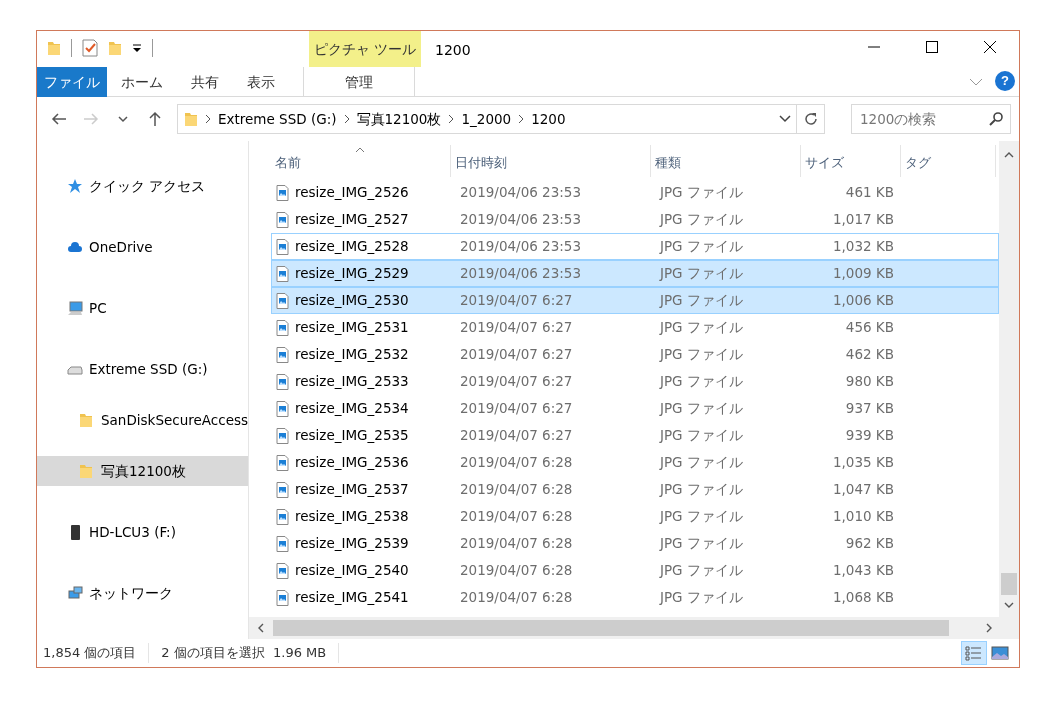 The width and height of the screenshot is (1060, 720). I want to click on address-dropdown-icon, so click(785, 119).